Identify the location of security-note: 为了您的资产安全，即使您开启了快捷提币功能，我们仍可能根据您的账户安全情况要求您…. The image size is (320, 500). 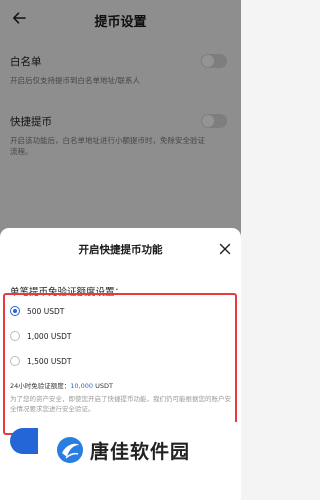
(120, 404).